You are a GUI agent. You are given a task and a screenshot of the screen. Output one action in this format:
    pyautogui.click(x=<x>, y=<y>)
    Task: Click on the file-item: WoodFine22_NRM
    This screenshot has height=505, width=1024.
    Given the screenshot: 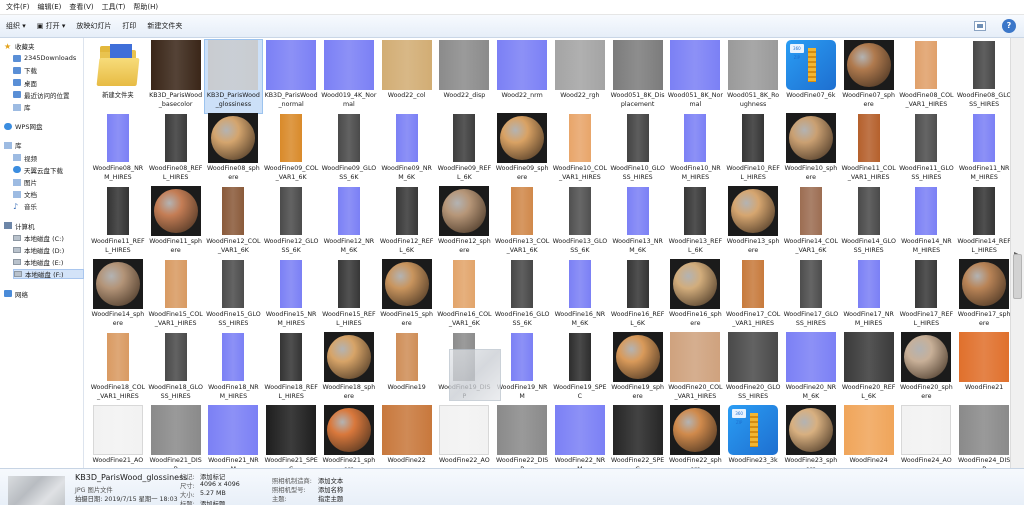 What is the action you would take?
    pyautogui.click(x=580, y=436)
    